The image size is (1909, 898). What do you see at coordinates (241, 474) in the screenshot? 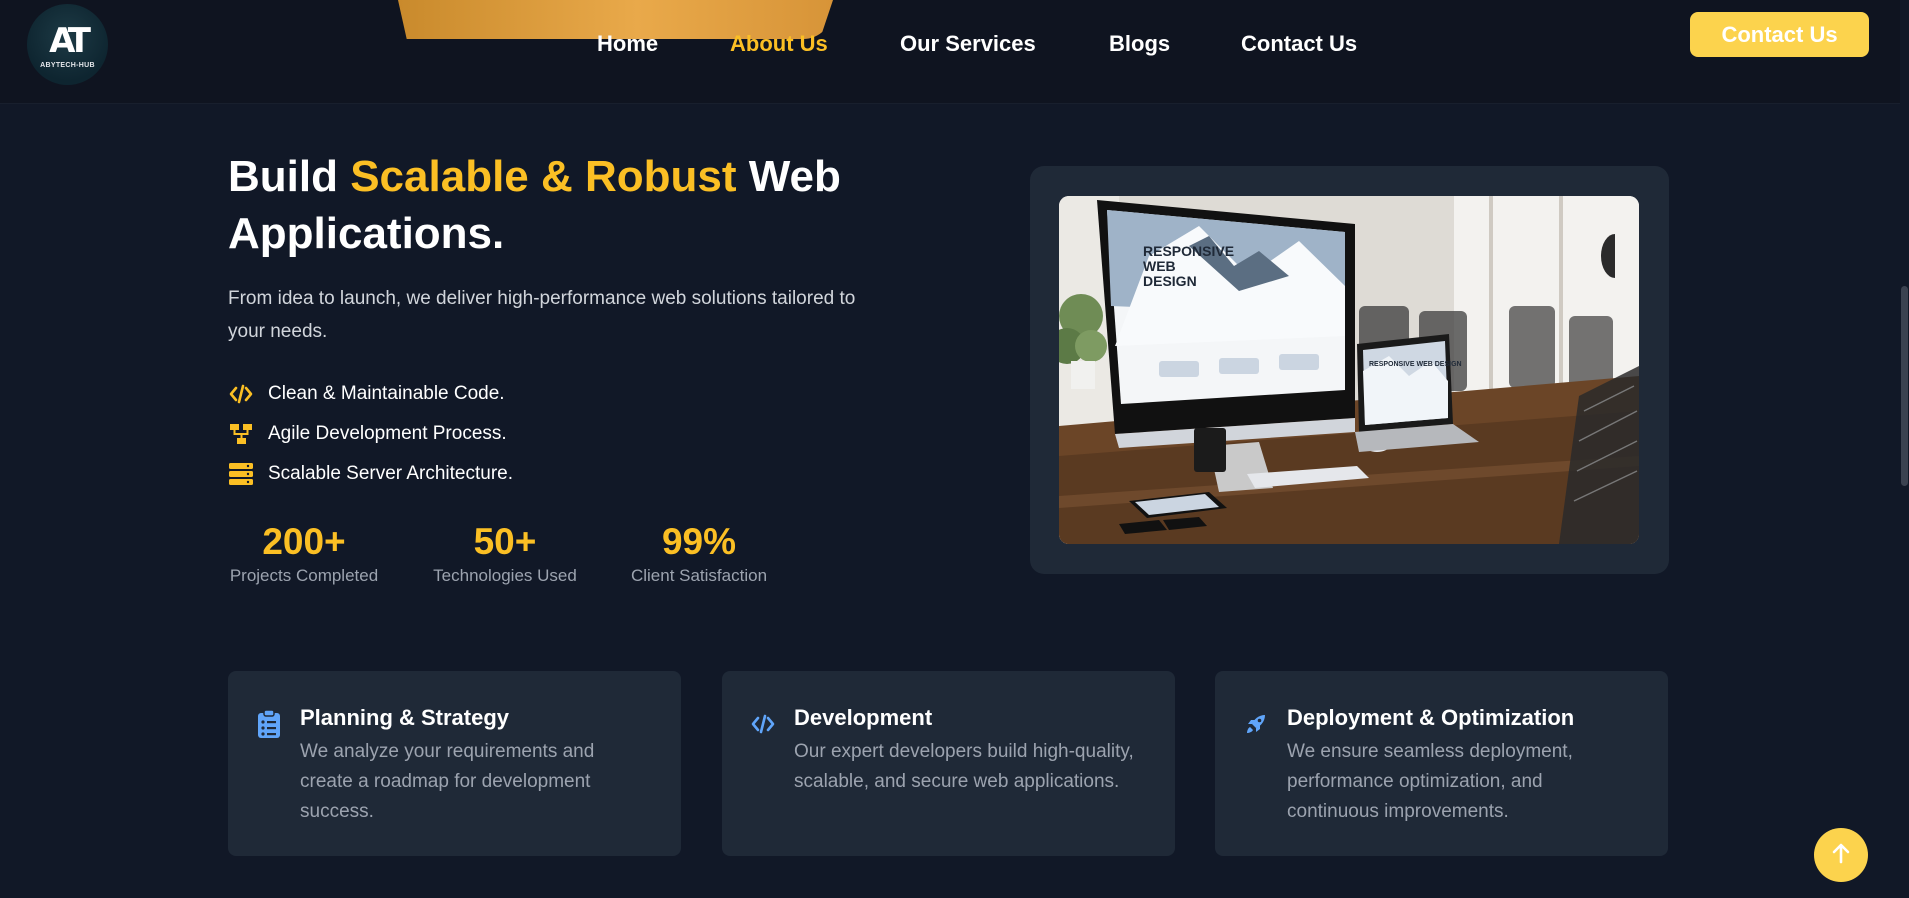
I see `server-icon` at bounding box center [241, 474].